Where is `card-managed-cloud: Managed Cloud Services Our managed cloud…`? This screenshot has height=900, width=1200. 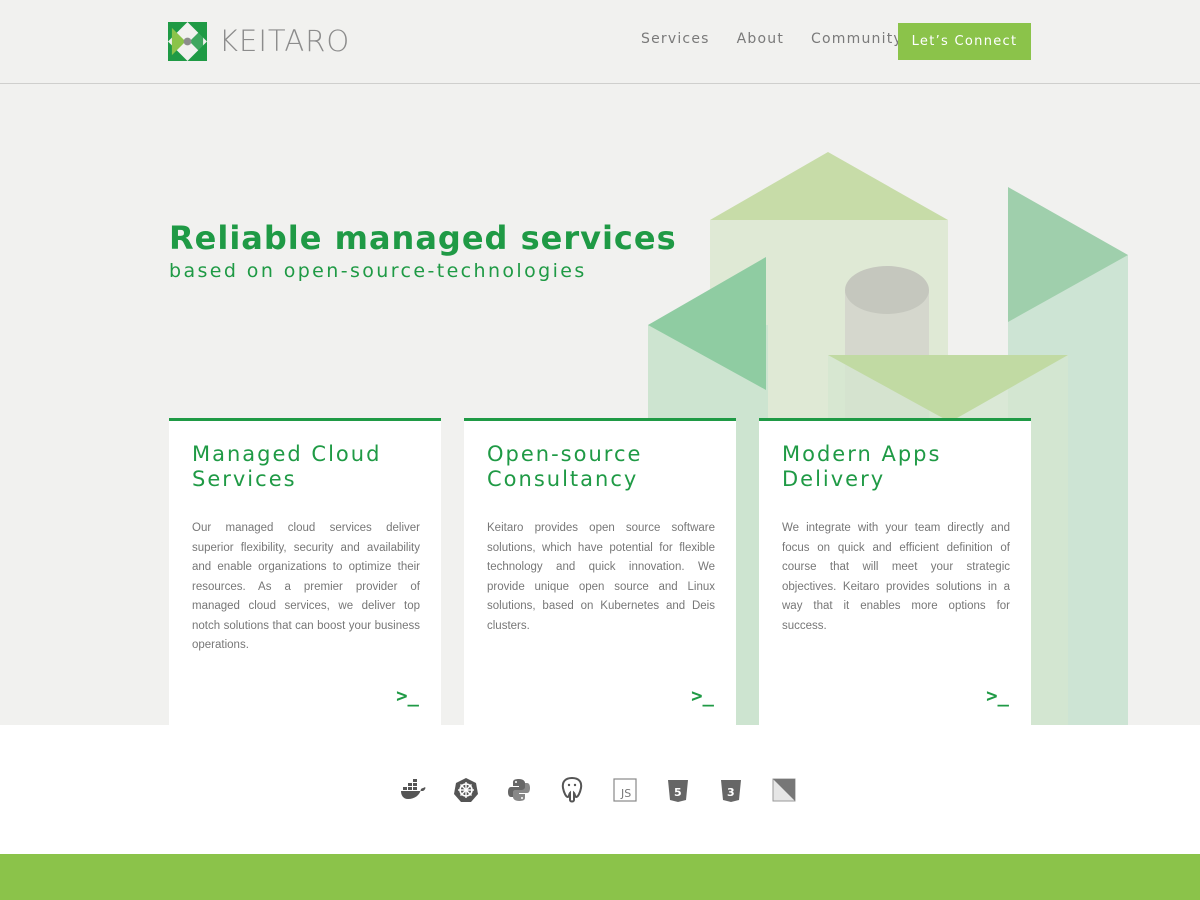 card-managed-cloud: Managed Cloud Services Our managed cloud… is located at coordinates (305, 571).